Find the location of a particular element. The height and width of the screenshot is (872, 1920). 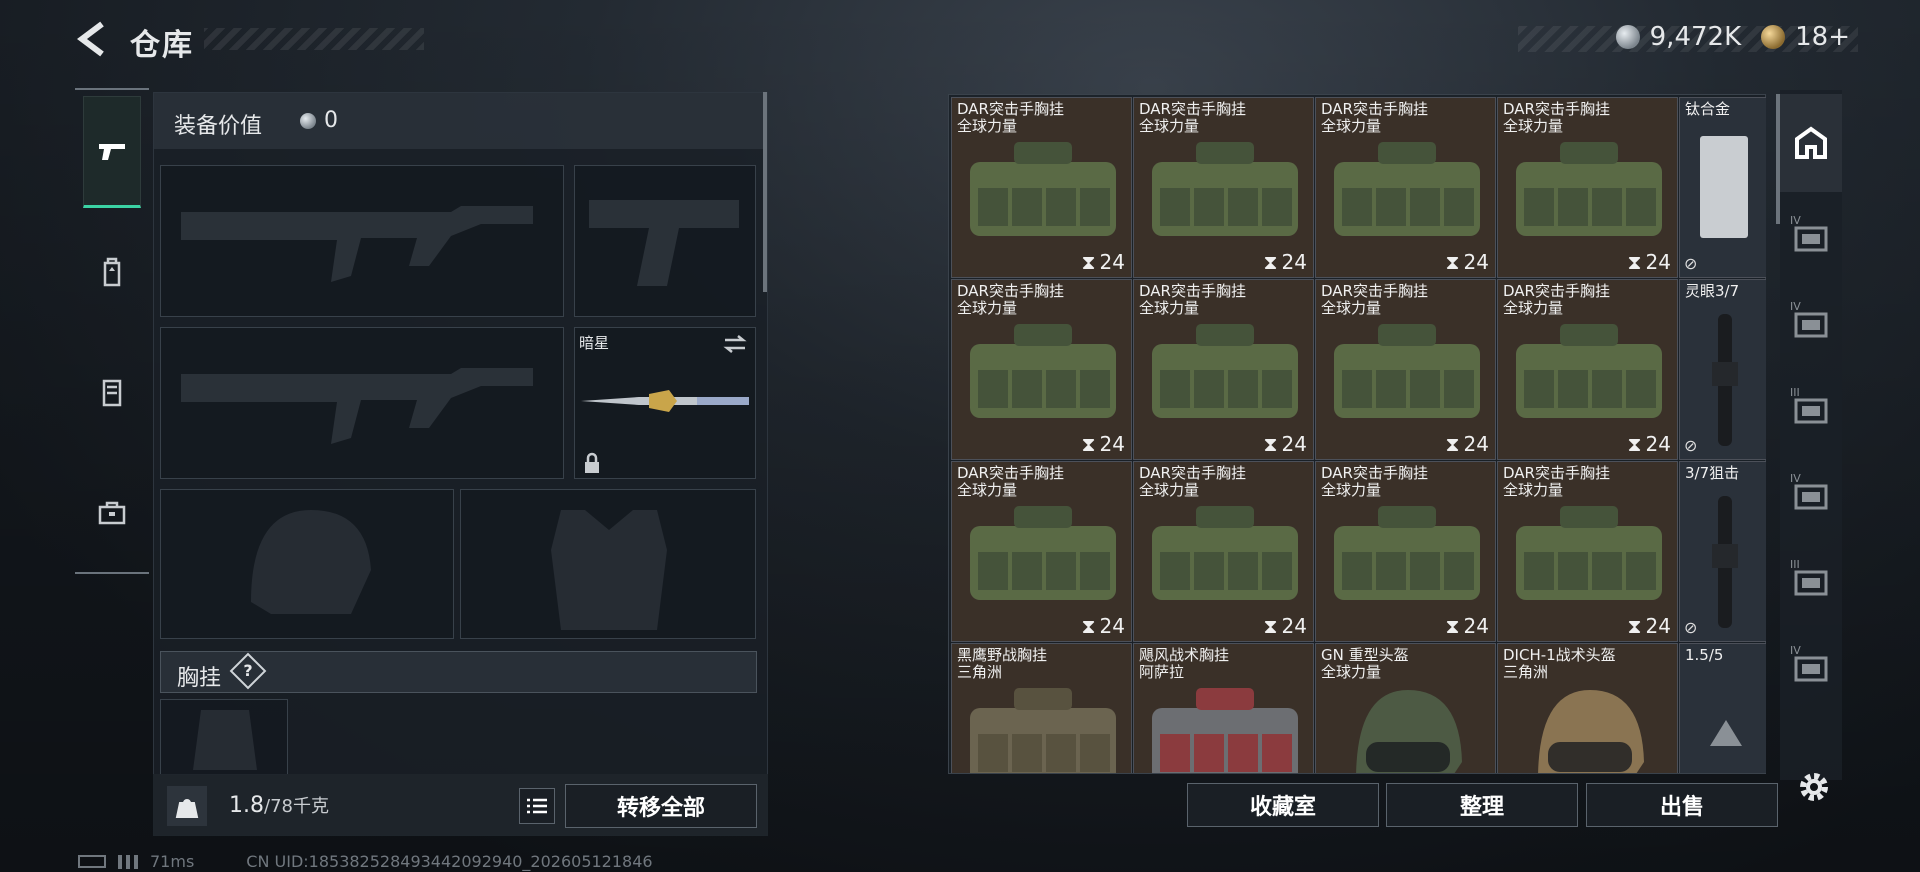

transfer-all-button: 转移全部 is located at coordinates (661, 806).